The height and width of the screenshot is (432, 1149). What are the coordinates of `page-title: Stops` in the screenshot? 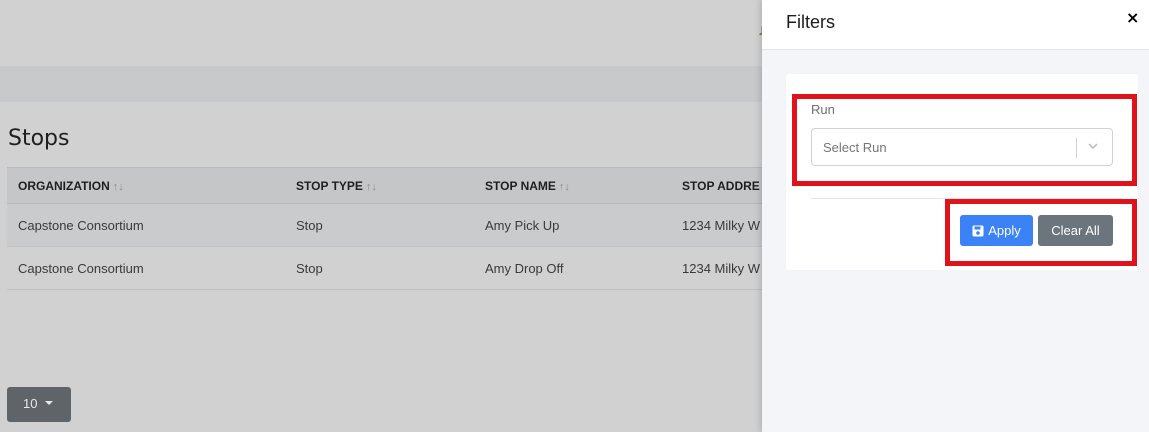 It's located at (39, 138).